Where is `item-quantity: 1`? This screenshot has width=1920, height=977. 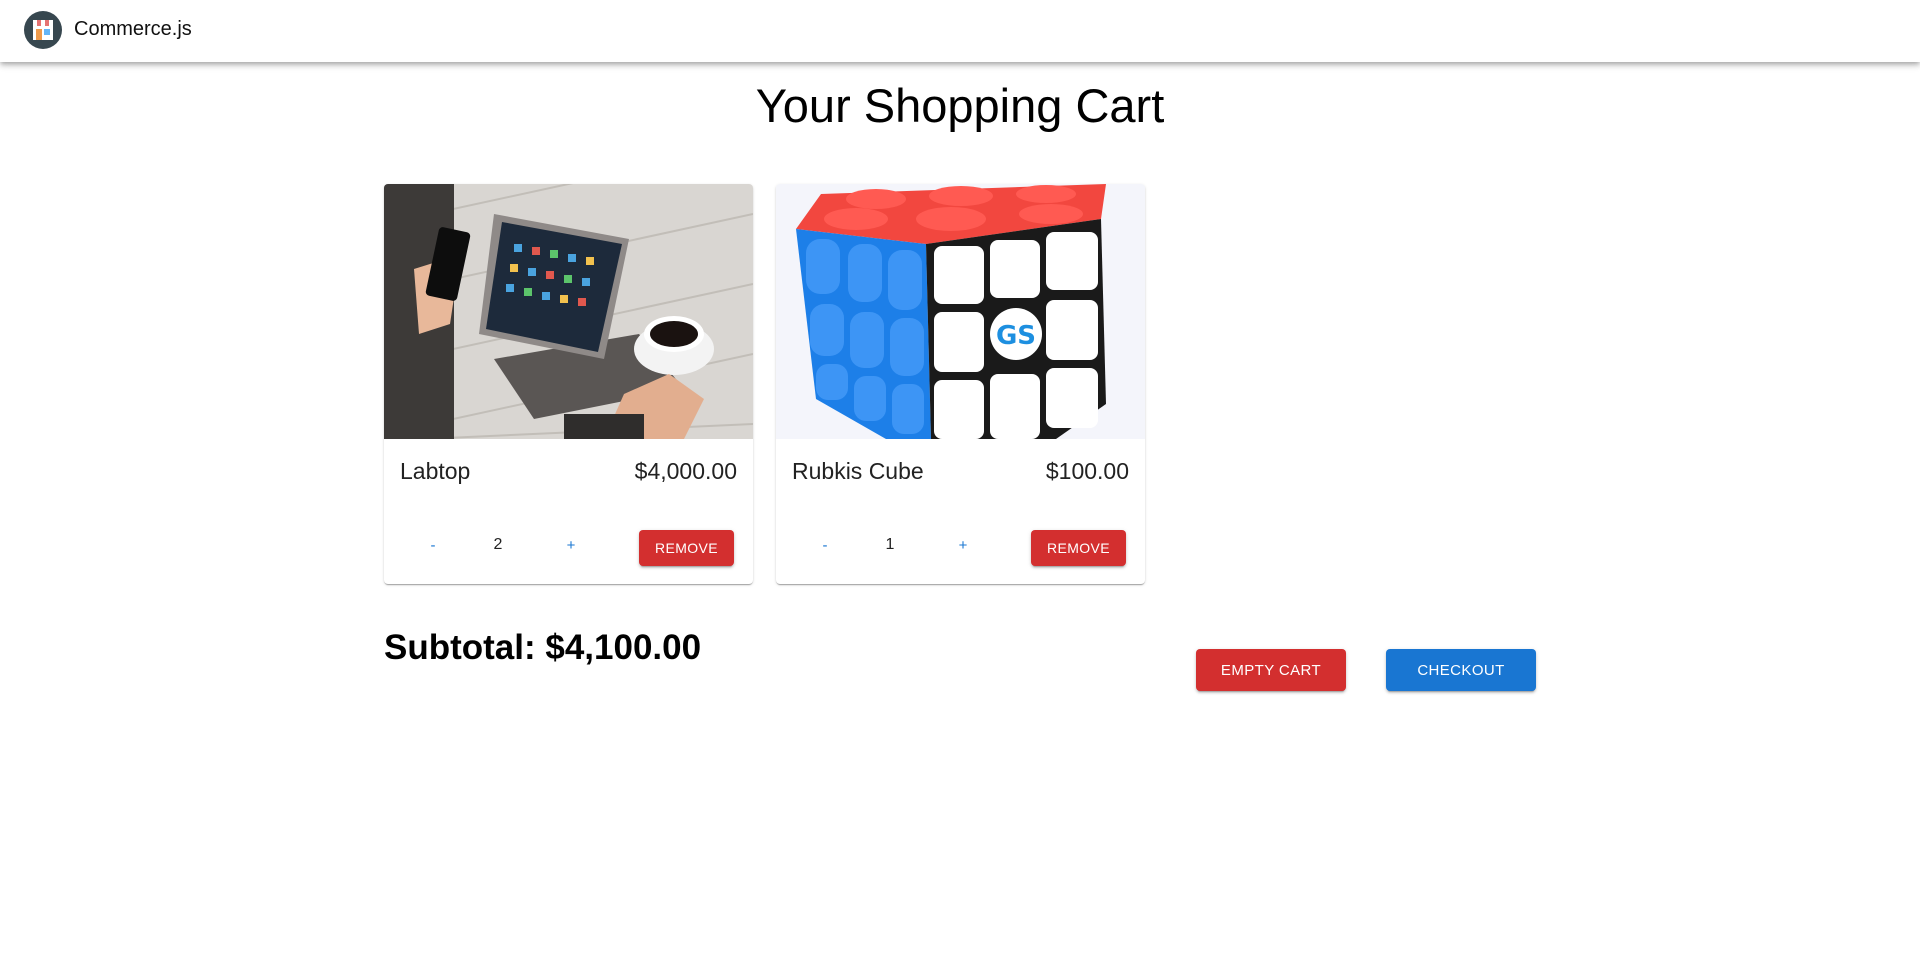 item-quantity: 1 is located at coordinates (890, 544).